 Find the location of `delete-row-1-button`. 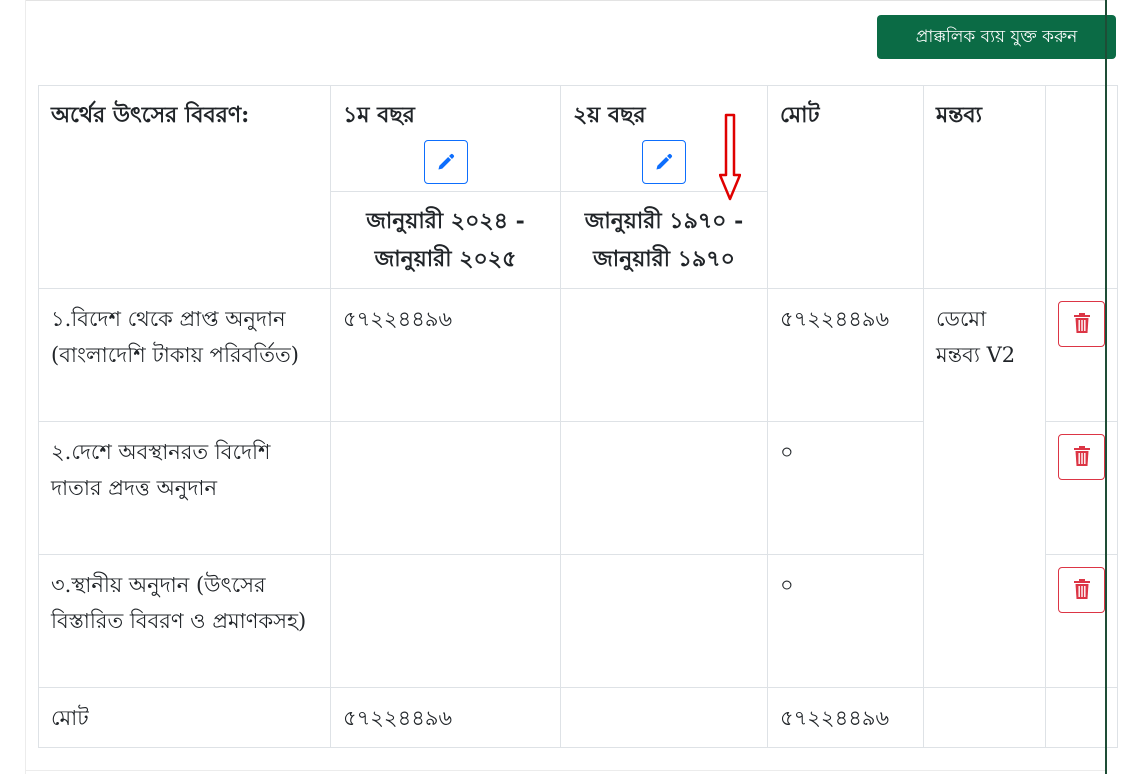

delete-row-1-button is located at coordinates (1081, 324).